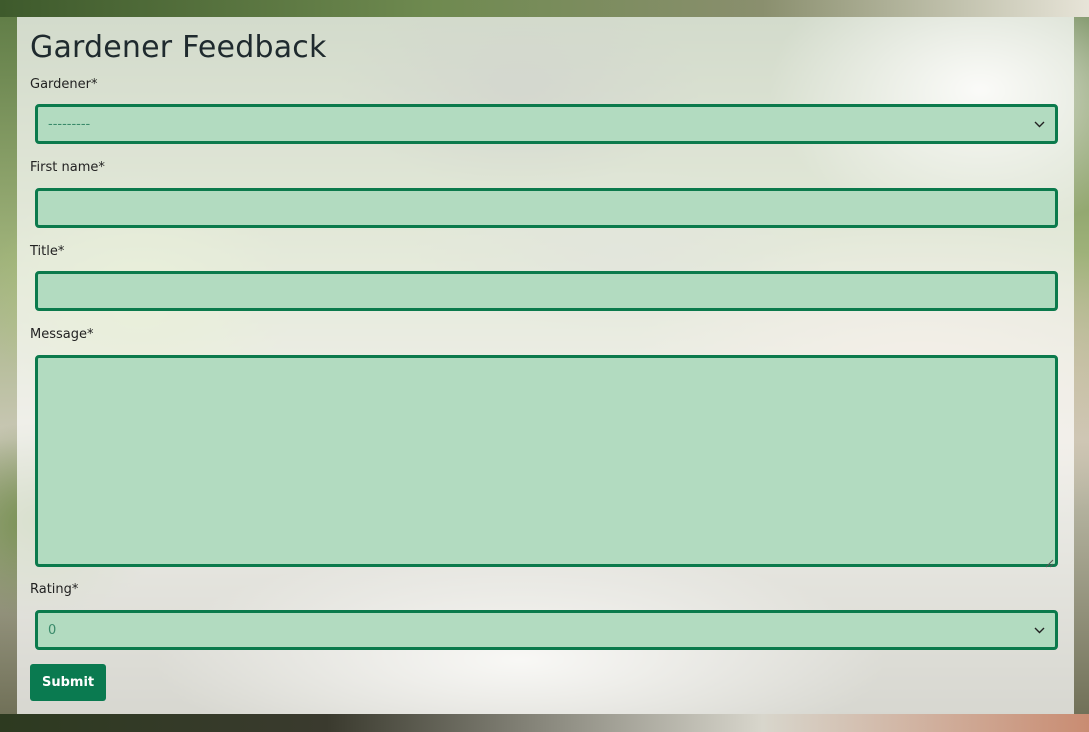 Image resolution: width=1089 pixels, height=732 pixels. I want to click on rating-select-value: 0, so click(52, 630).